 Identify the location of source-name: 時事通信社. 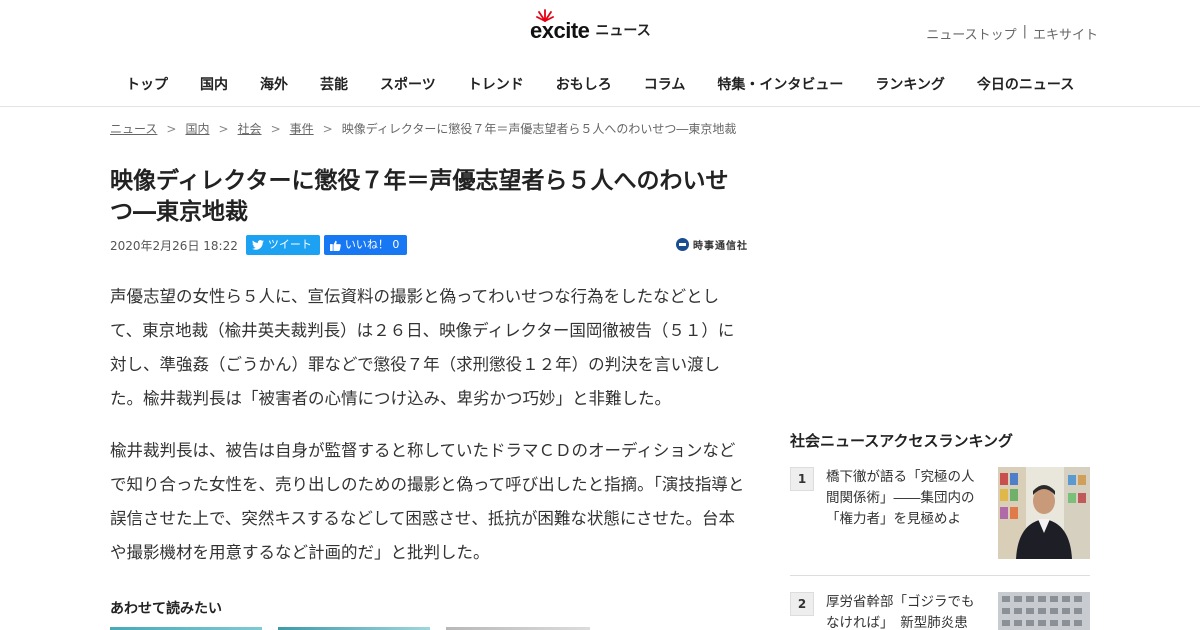
(720, 246).